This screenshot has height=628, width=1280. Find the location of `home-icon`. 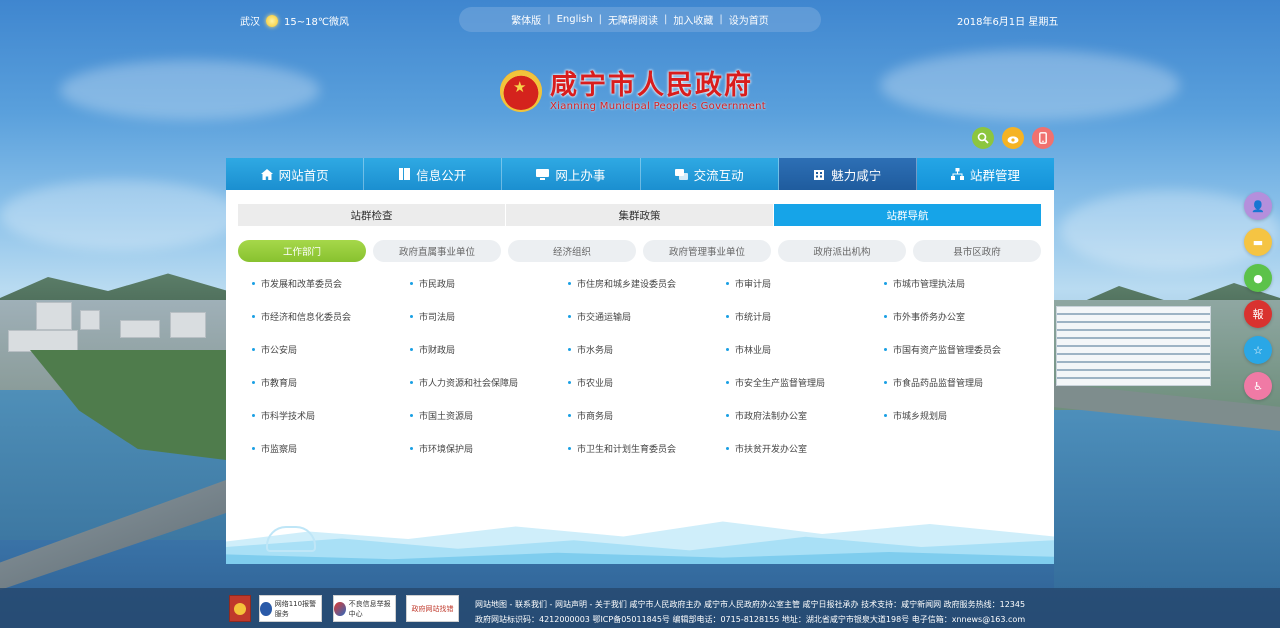

home-icon is located at coordinates (266, 174).